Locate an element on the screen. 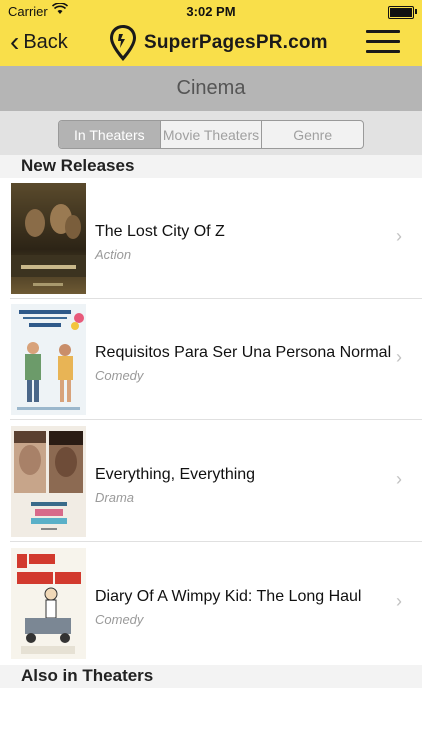  walking-fingers-logo-icon is located at coordinates (123, 43).